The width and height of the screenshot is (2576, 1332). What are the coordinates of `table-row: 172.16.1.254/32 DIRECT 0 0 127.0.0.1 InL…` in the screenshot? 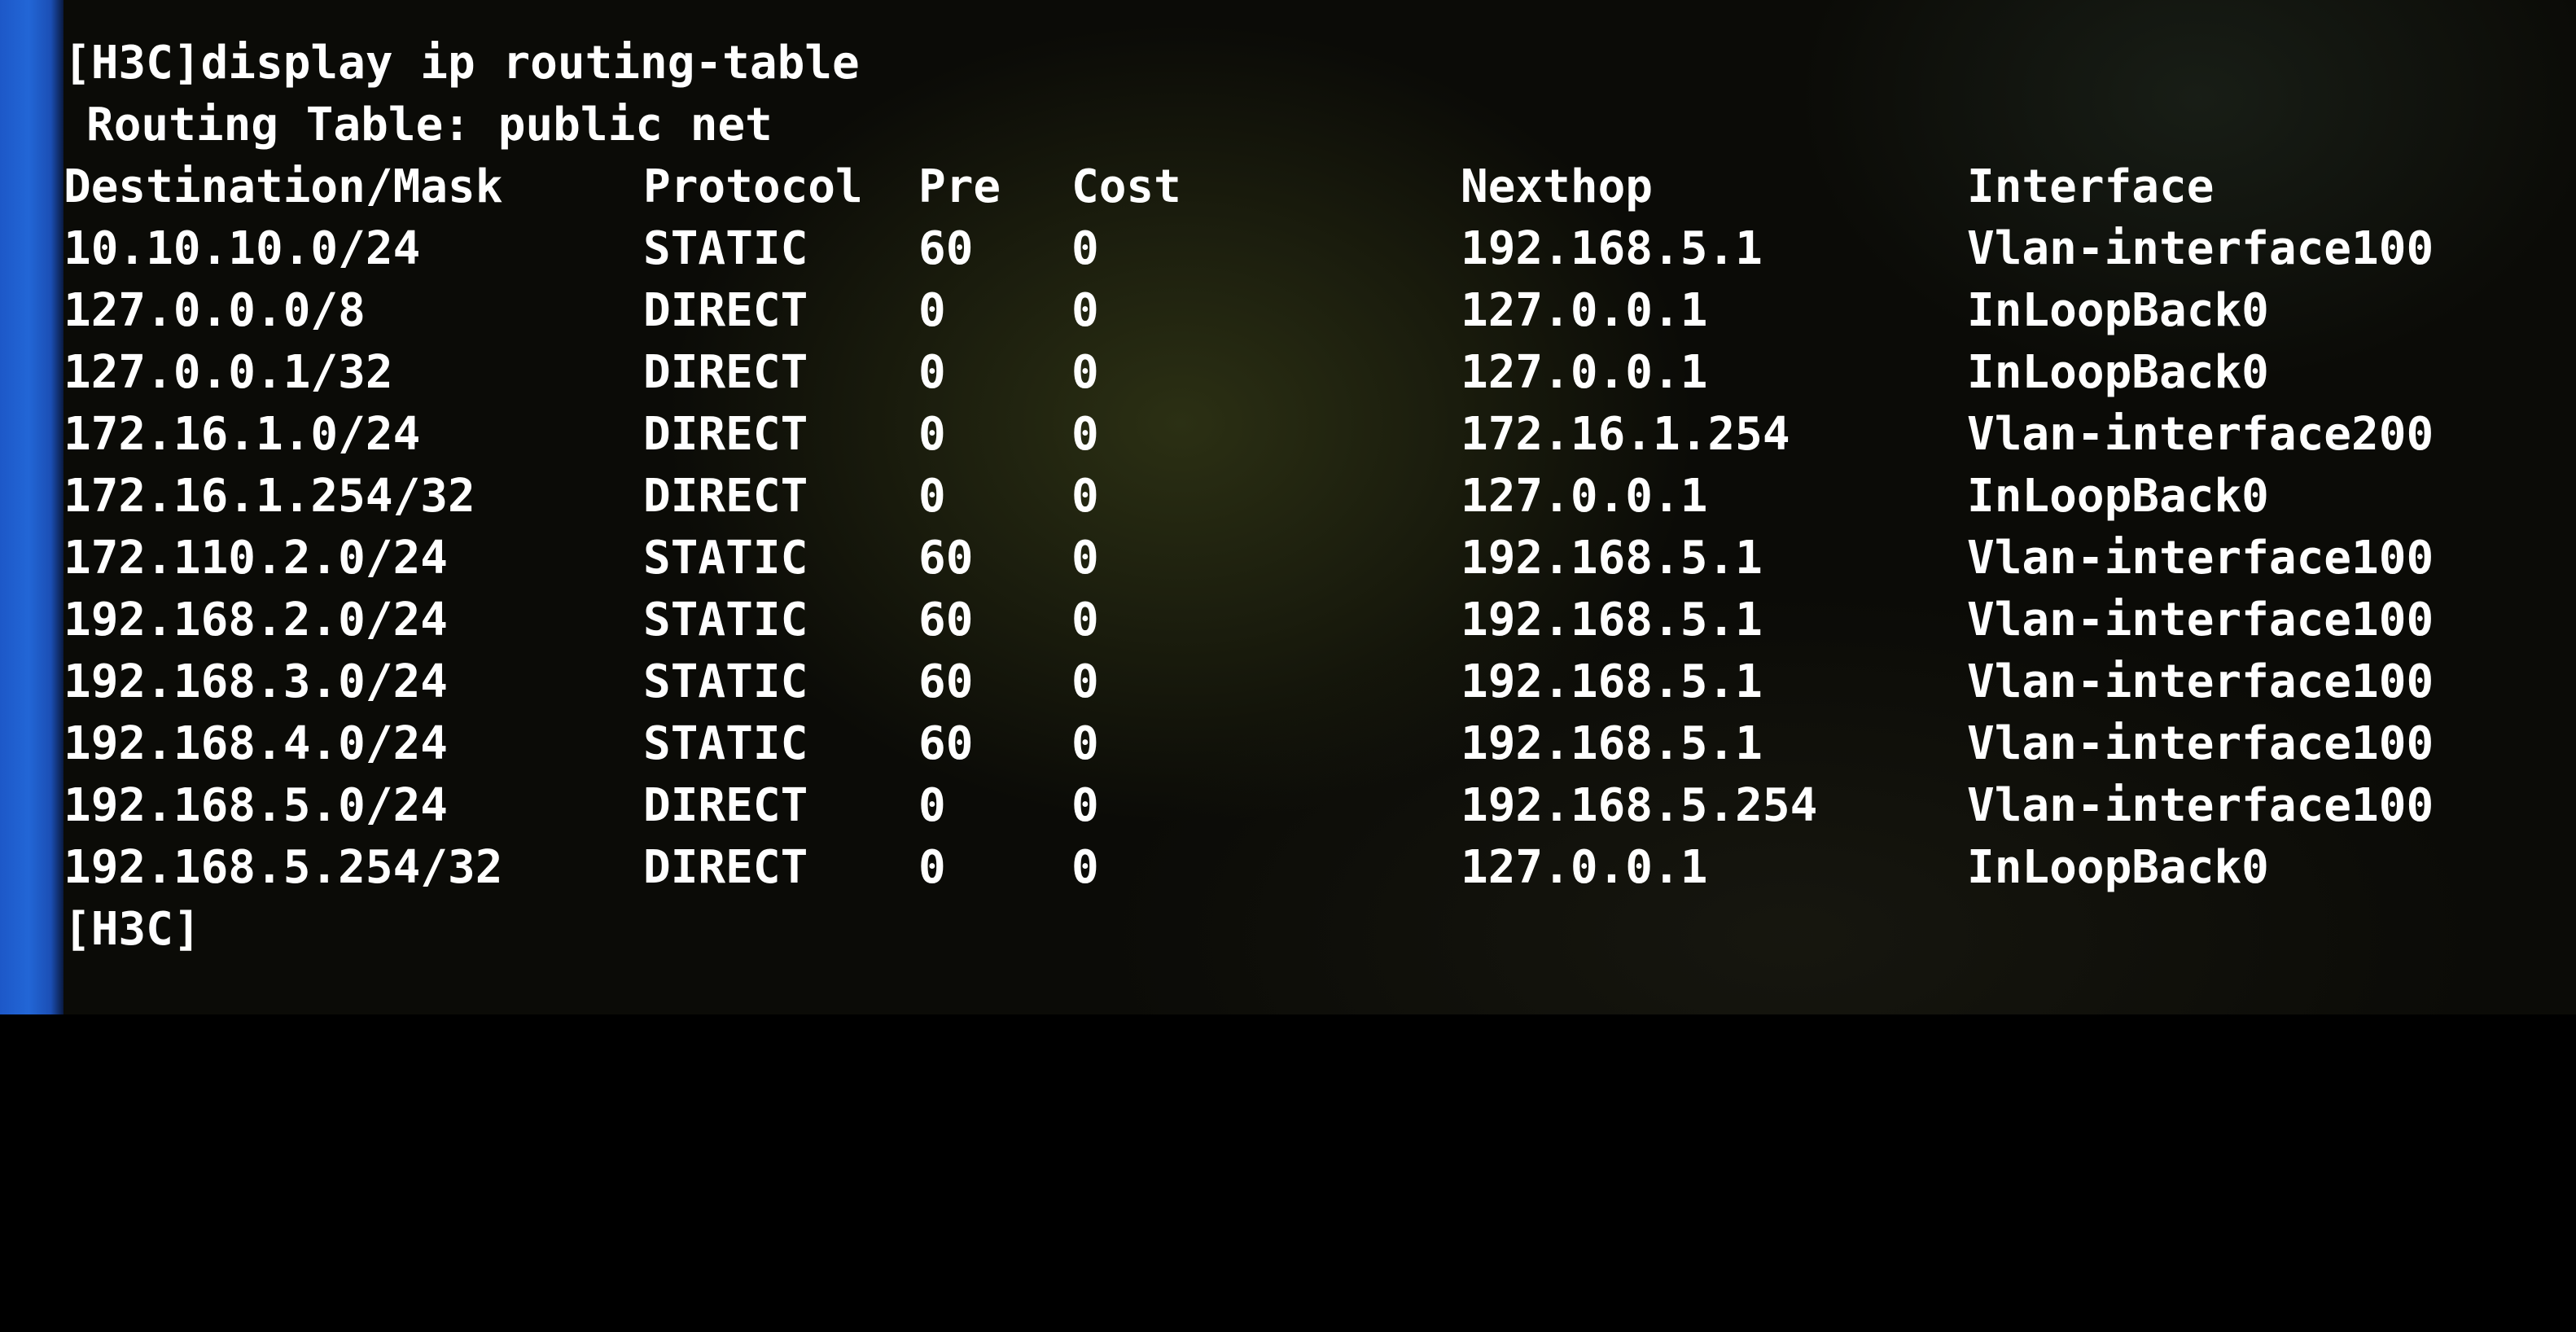 It's located at (1301, 497).